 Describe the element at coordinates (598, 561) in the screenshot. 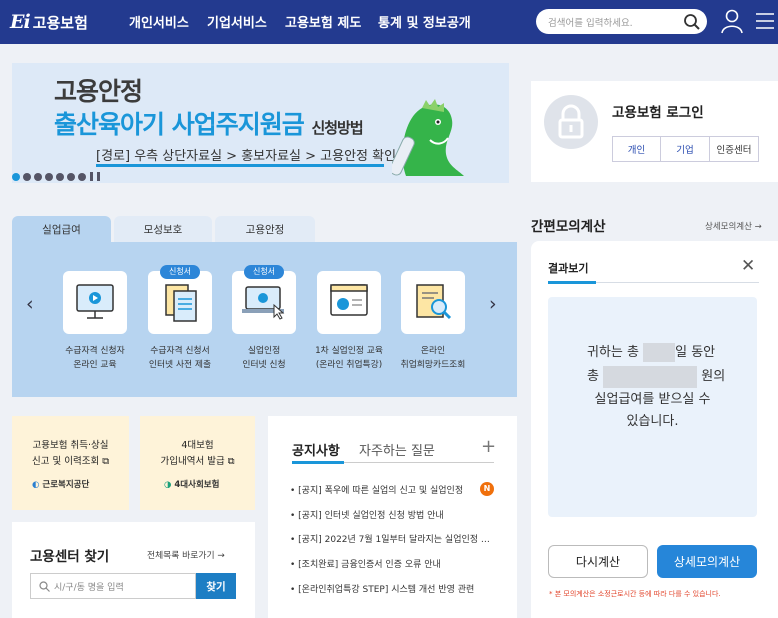

I see `recalculate-button: 다시계산` at that location.